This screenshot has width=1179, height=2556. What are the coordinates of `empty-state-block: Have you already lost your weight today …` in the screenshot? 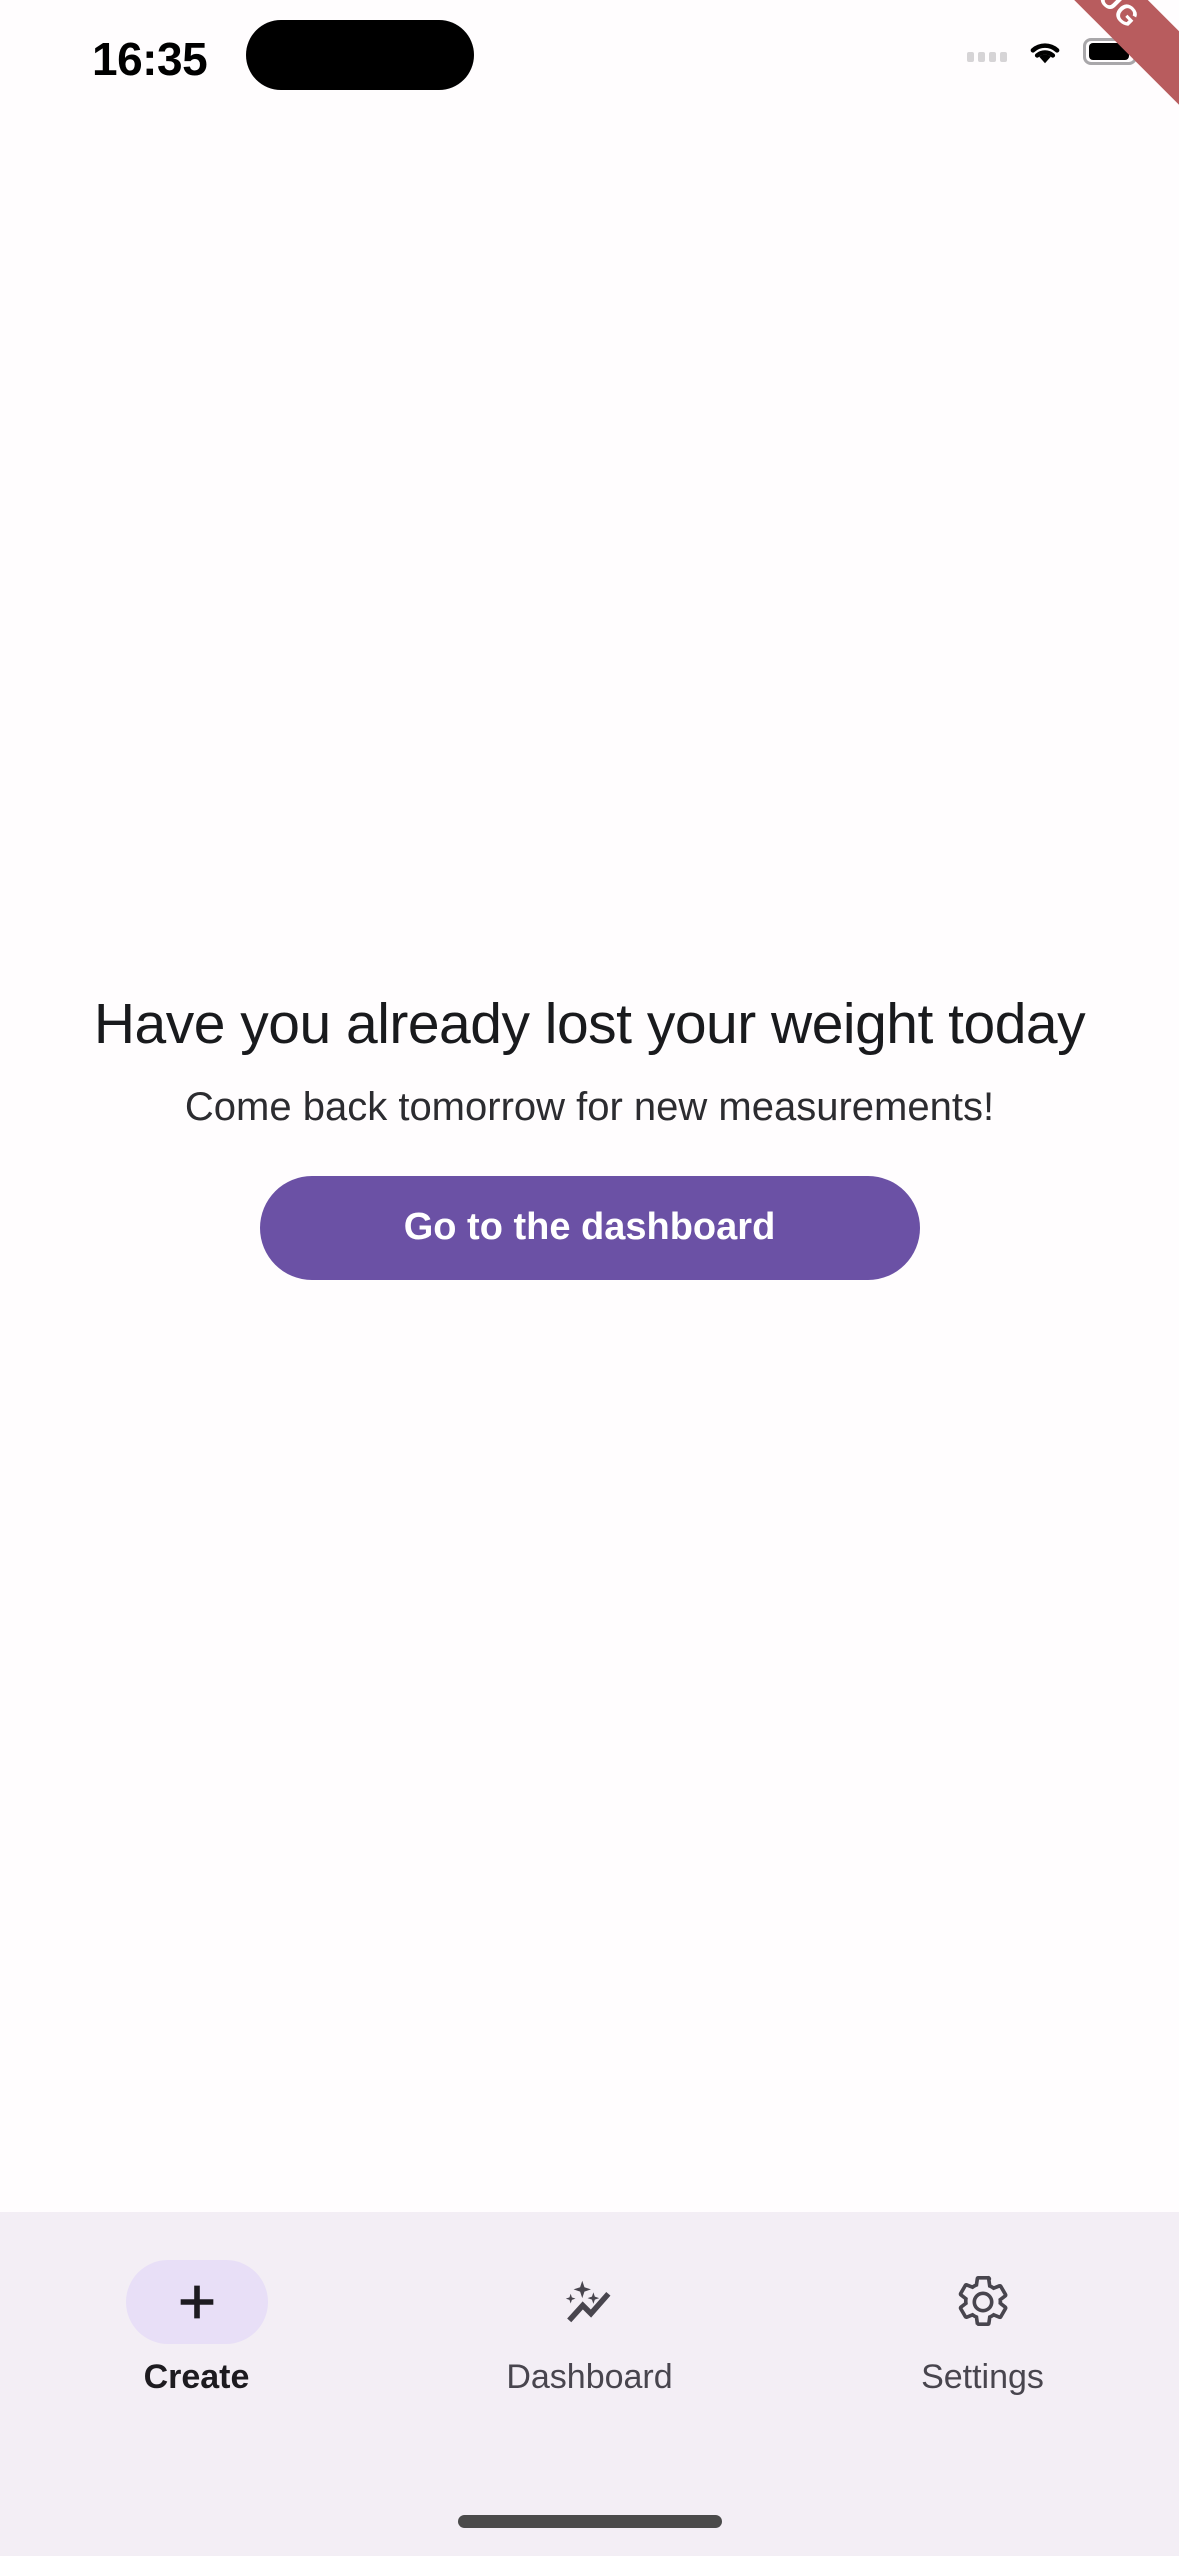 It's located at (589, 1136).